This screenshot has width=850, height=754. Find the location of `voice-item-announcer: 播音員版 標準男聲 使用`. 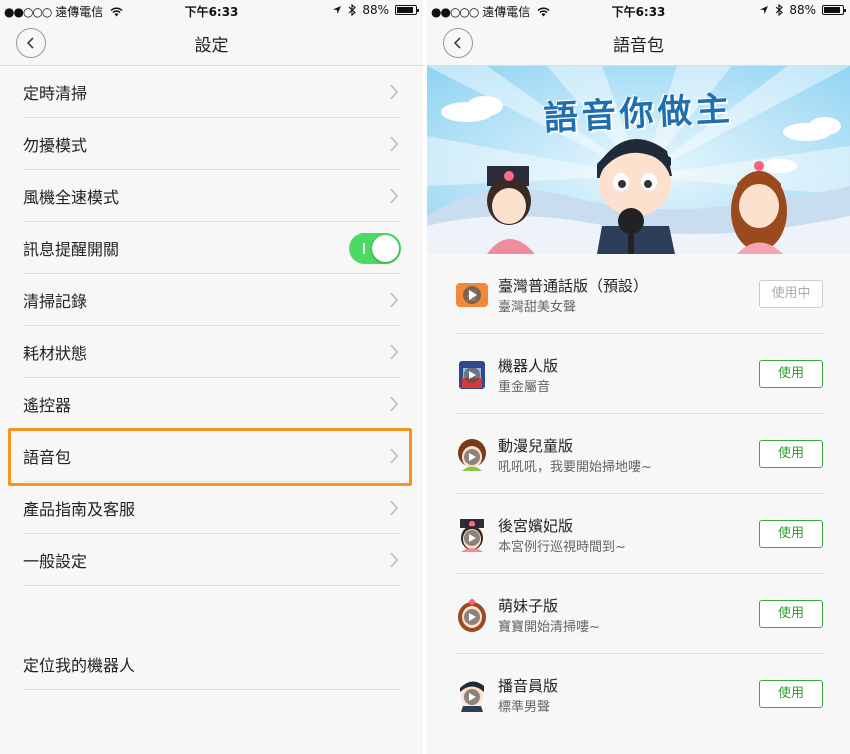

voice-item-announcer: 播音員版 標準男聲 使用 is located at coordinates (638, 694).